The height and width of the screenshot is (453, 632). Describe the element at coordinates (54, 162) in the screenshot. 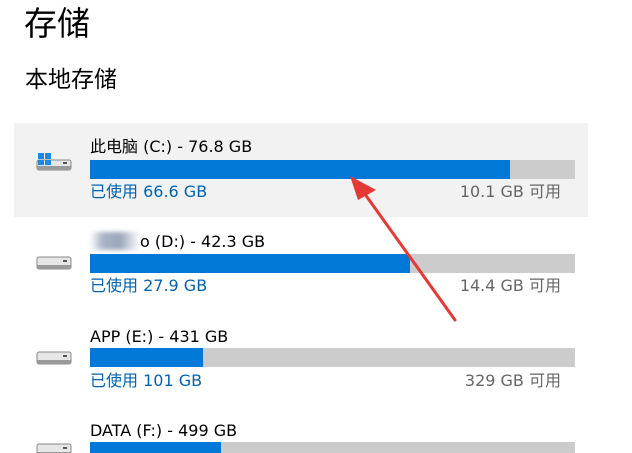

I see `windows-drive-icon` at that location.